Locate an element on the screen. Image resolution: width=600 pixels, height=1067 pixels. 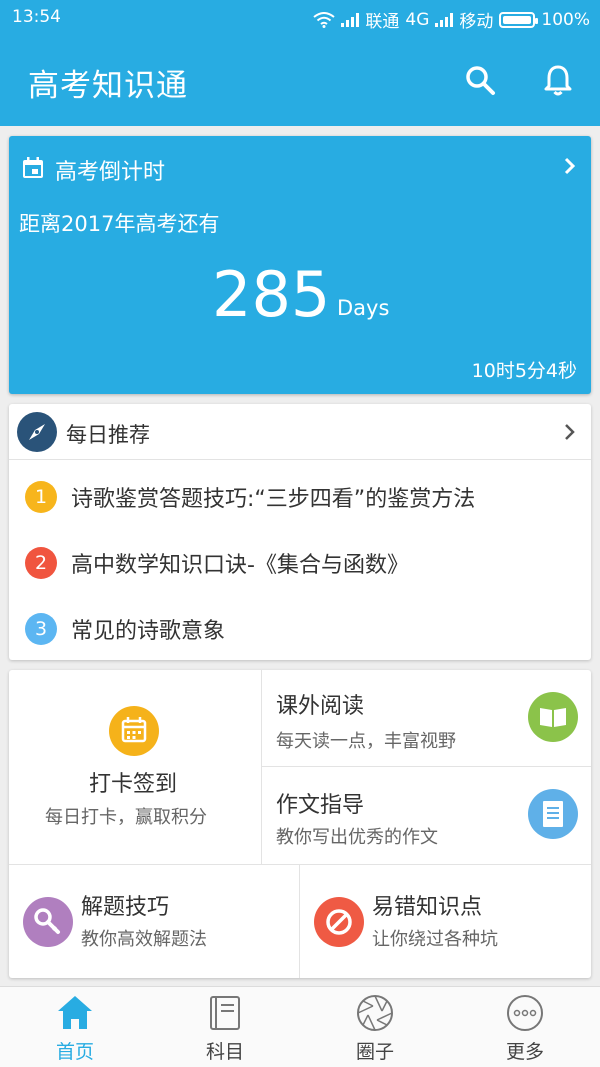
compass-icon is located at coordinates (37, 432).